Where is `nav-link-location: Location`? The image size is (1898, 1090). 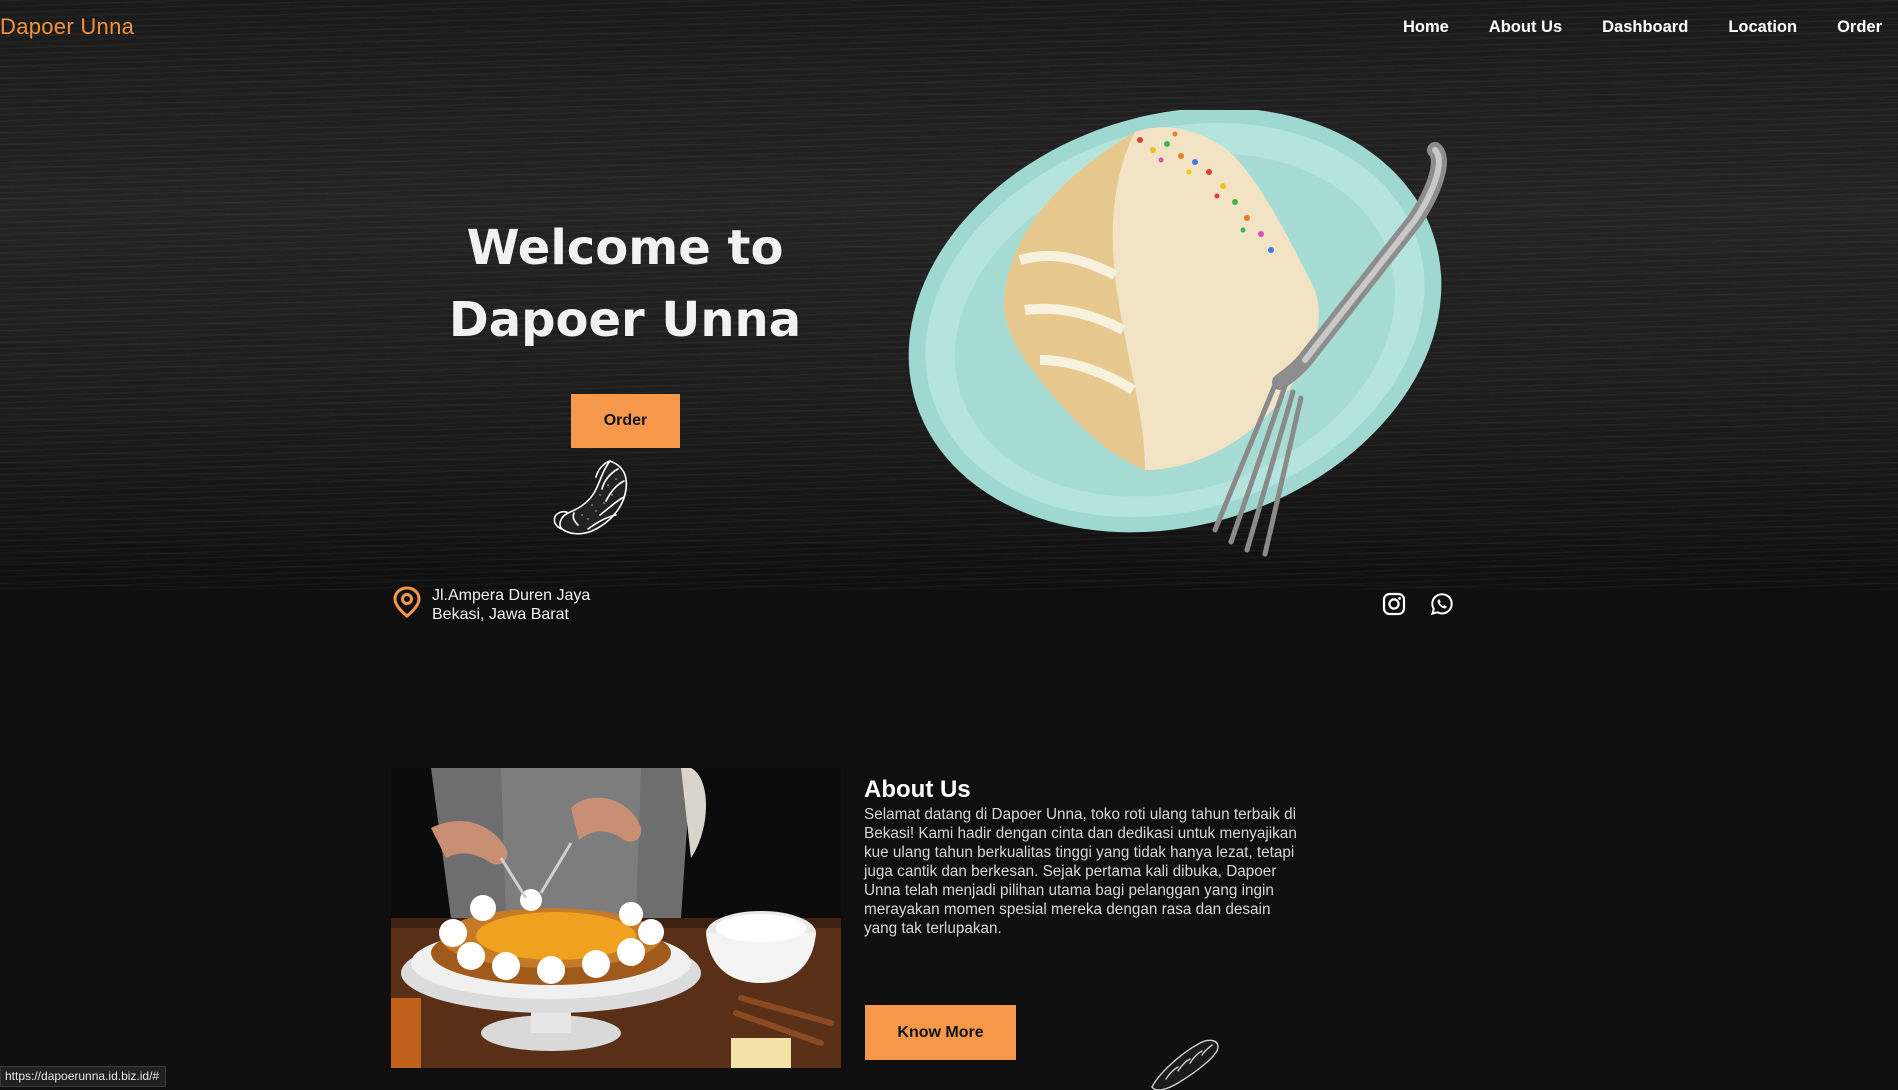
nav-link-location: Location is located at coordinates (1762, 27).